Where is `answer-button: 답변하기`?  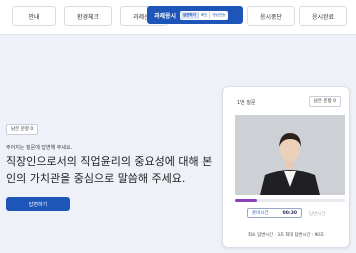
answer-button: 답변하기 is located at coordinates (38, 204).